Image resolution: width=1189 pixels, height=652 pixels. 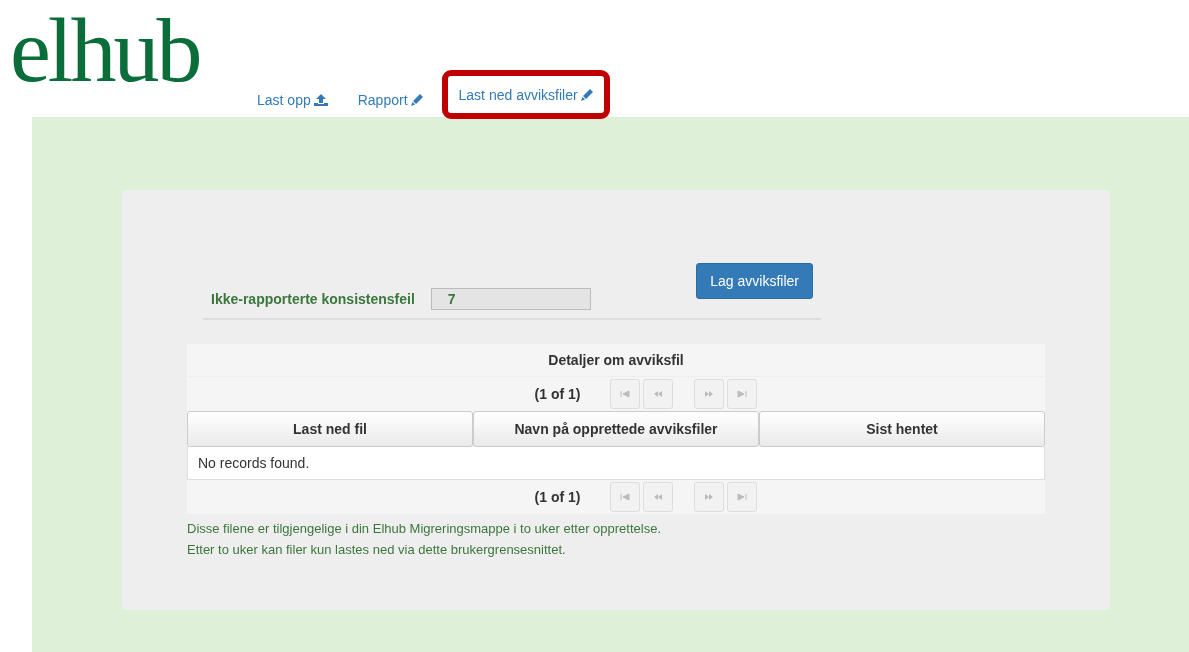 I want to click on column-header: Navn på opprettede avviksfiler, so click(x=616, y=429).